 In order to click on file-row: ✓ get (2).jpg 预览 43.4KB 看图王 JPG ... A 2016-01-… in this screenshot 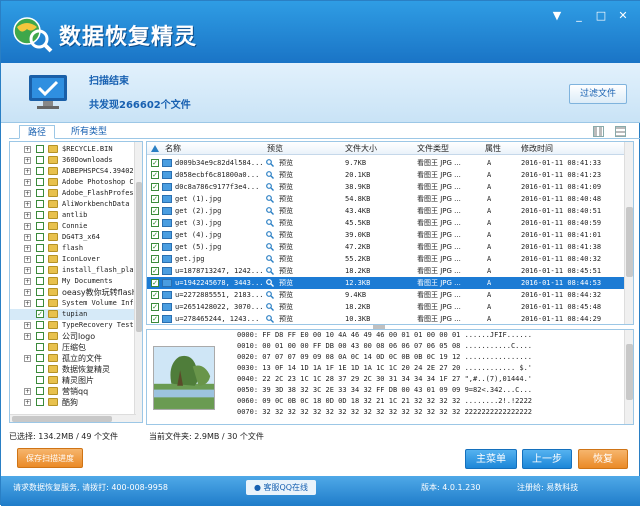, I will do `click(386, 211)`.